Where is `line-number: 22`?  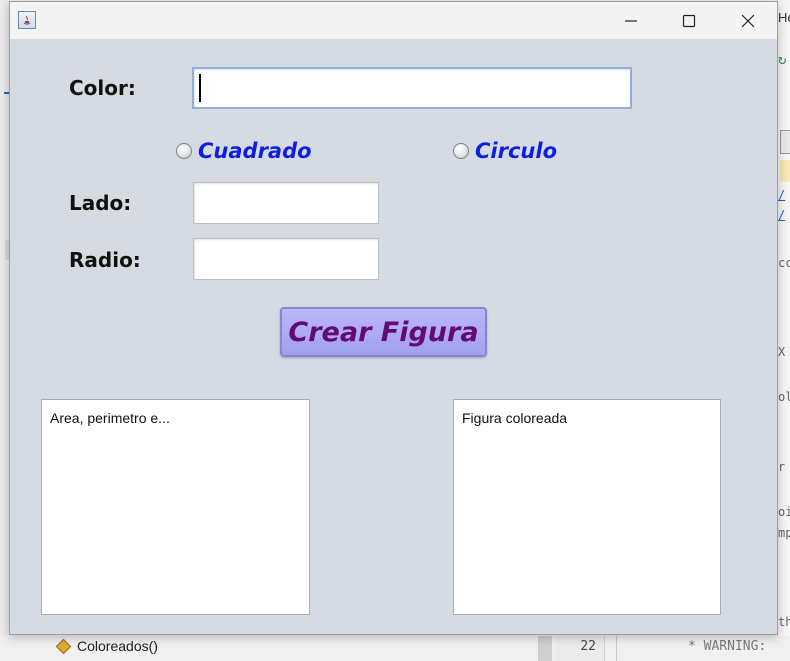 line-number: 22 is located at coordinates (588, 646).